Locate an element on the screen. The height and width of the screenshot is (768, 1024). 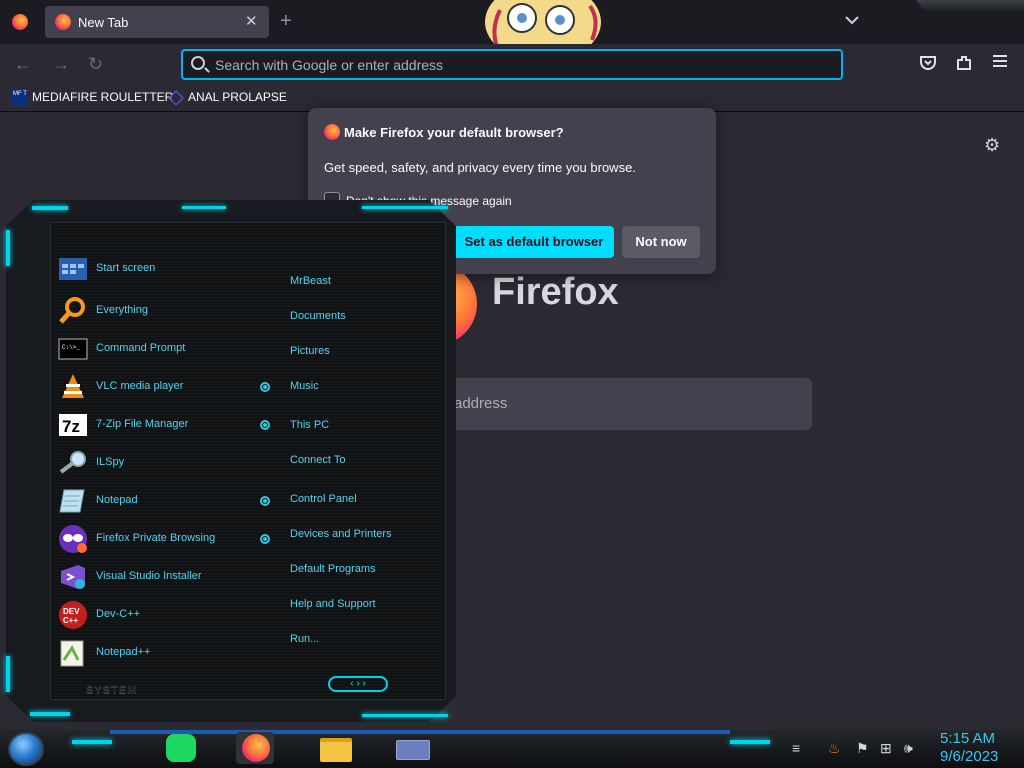
url-bar is located at coordinates (512, 64).